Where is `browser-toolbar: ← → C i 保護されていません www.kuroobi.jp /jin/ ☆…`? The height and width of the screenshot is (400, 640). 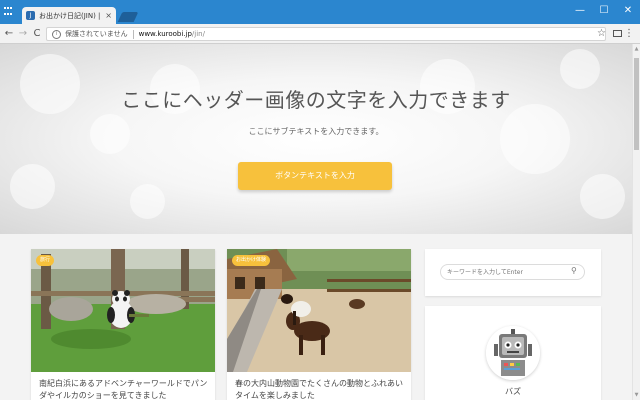
browser-toolbar: ← → C i 保護されていません www.kuroobi.jp /jin/ ☆… is located at coordinates (320, 34).